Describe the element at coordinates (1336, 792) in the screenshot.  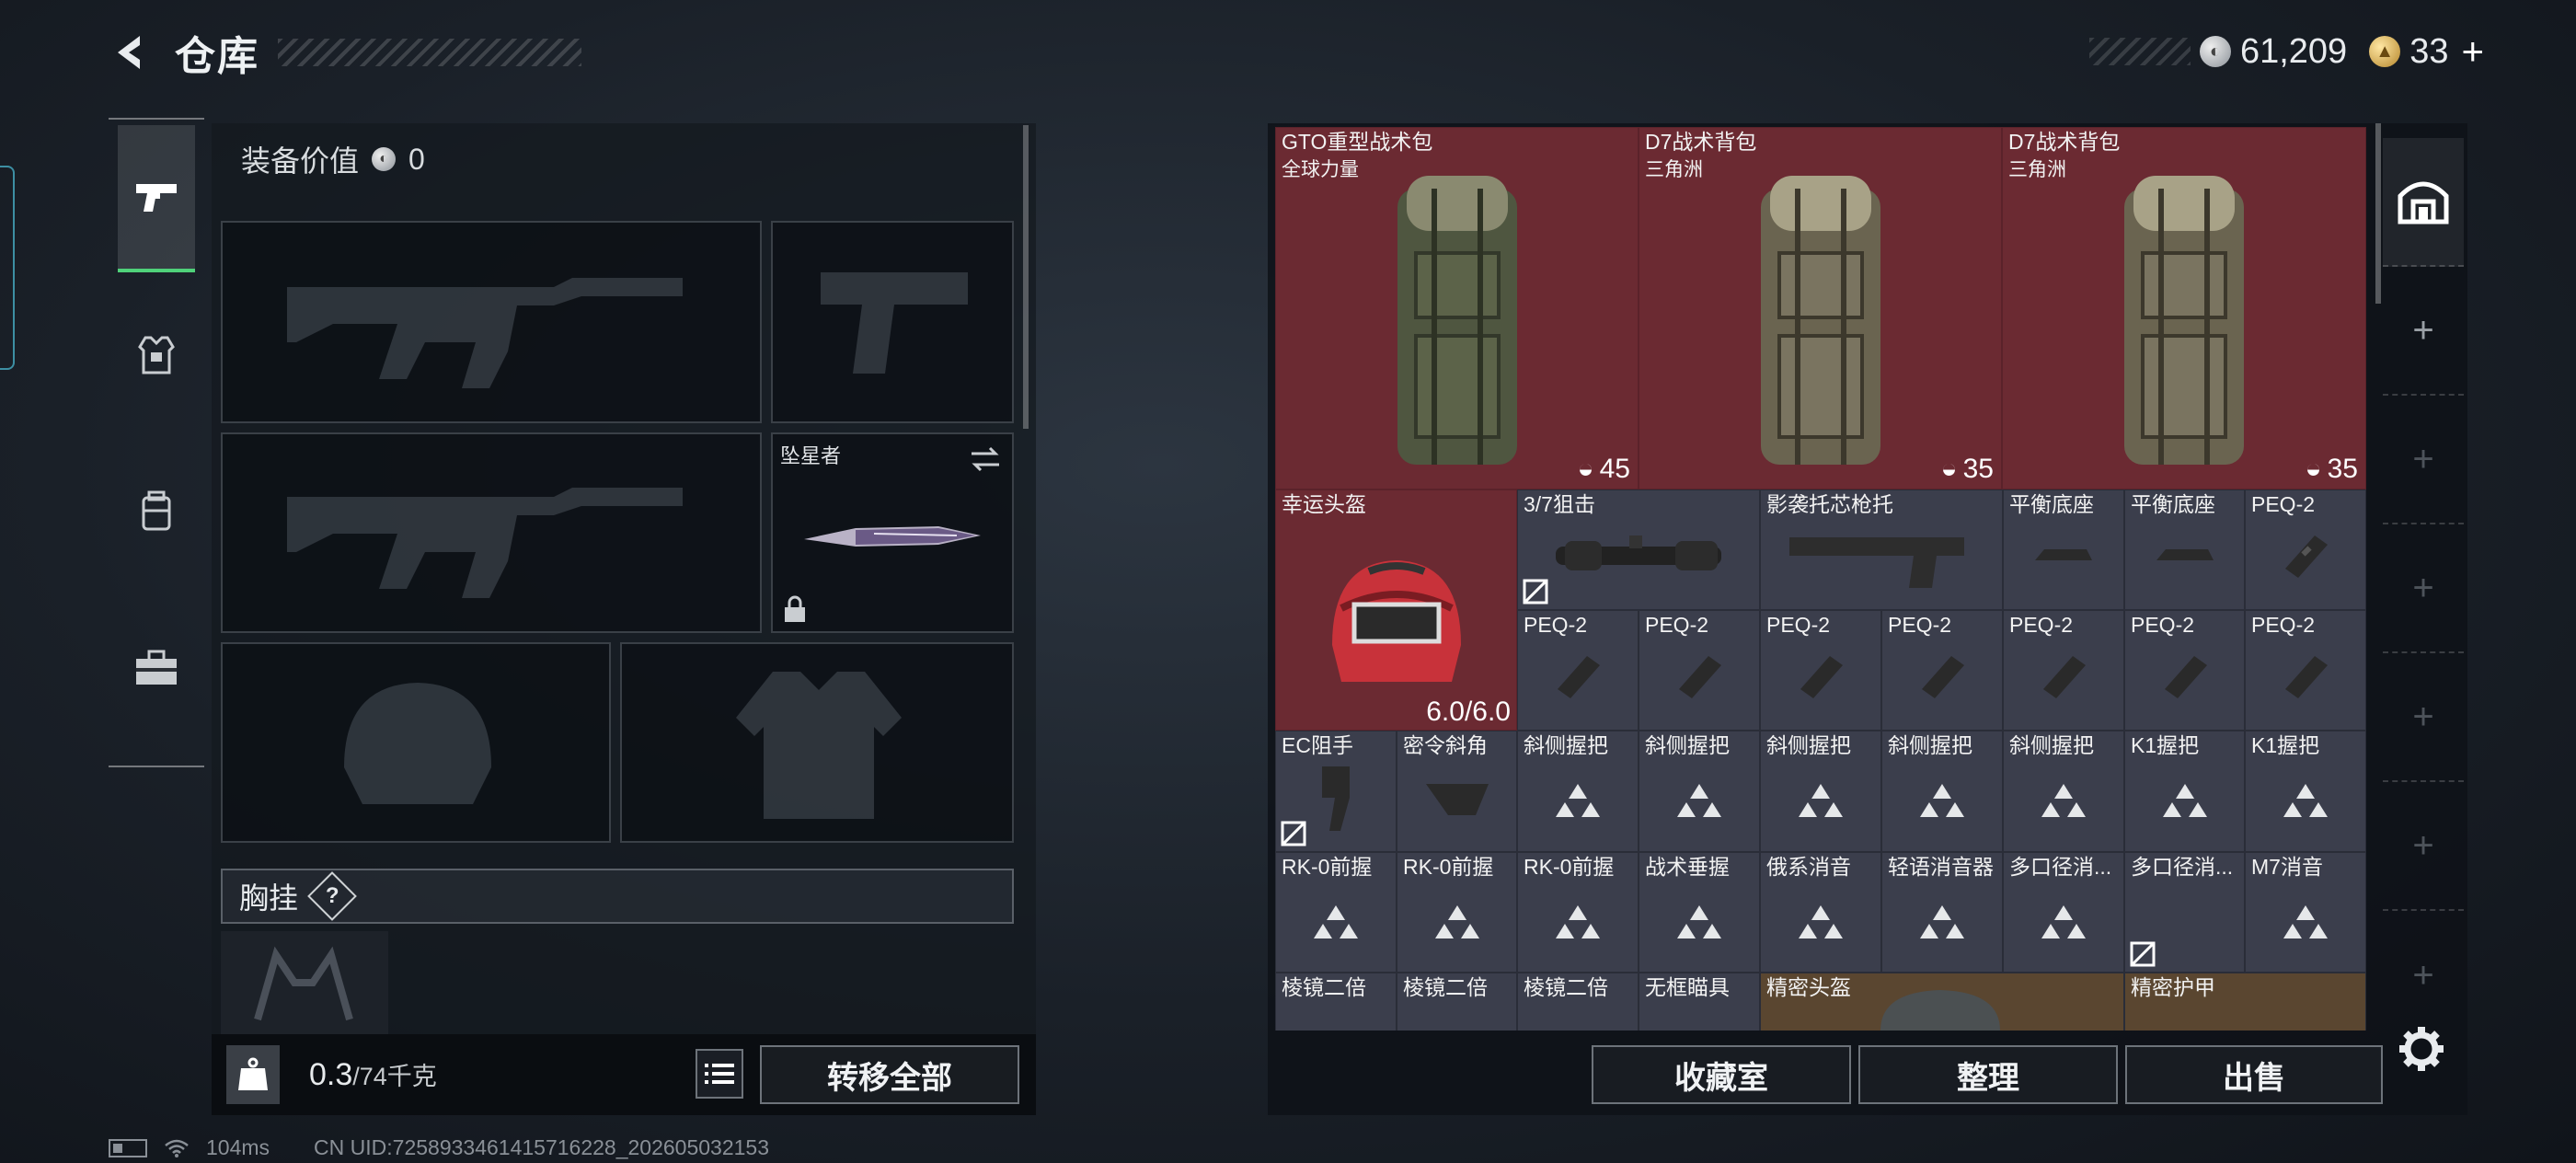
I see `stash-item: EC阻手` at that location.